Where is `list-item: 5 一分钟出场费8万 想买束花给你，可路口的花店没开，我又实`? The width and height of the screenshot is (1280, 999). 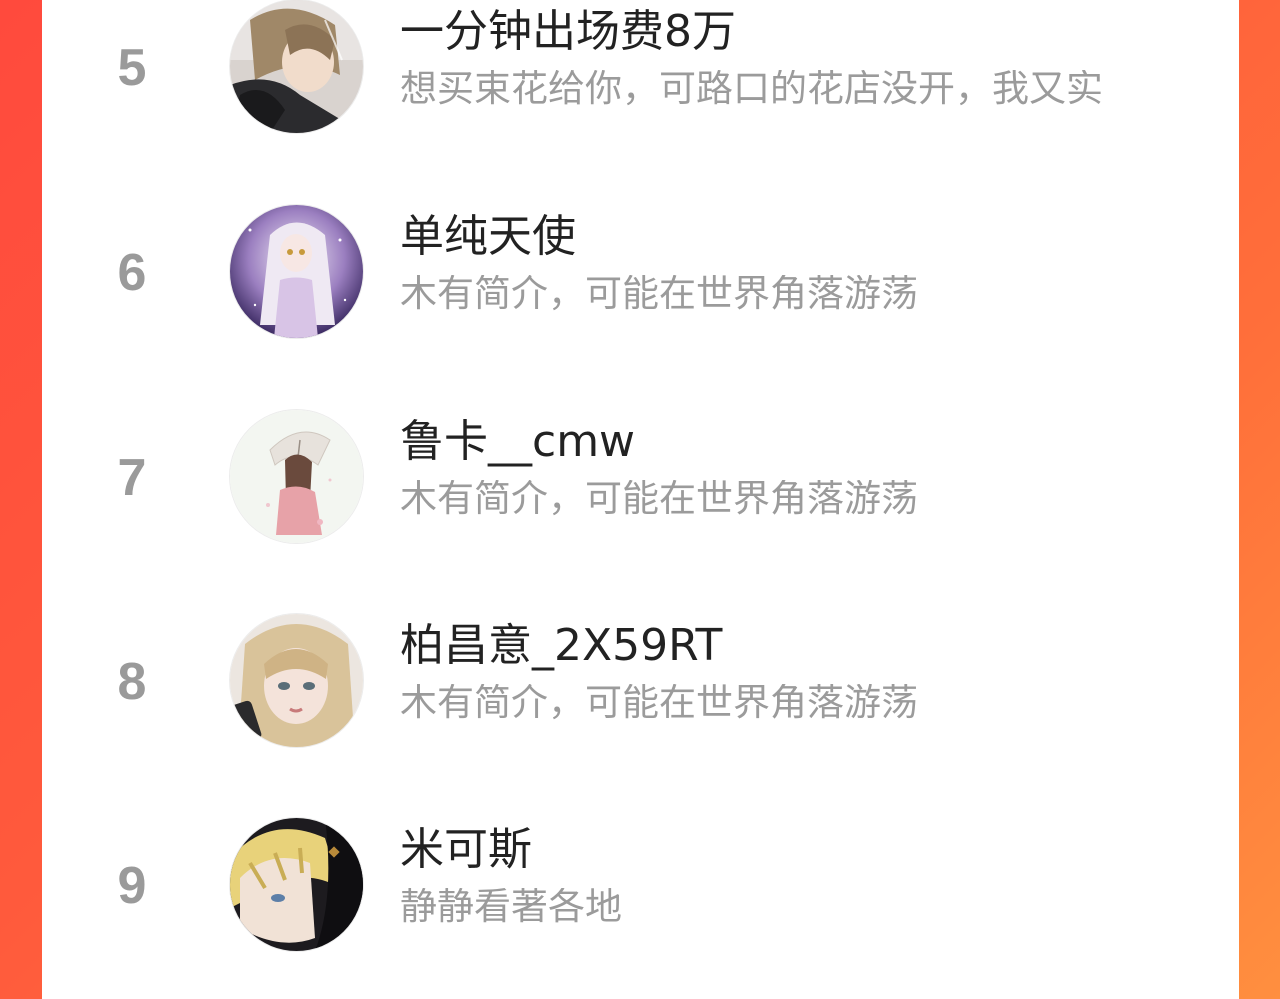
list-item: 5 一分钟出场费8万 想买束花给你，可路口的花店没开，我又实 is located at coordinates (640, 80).